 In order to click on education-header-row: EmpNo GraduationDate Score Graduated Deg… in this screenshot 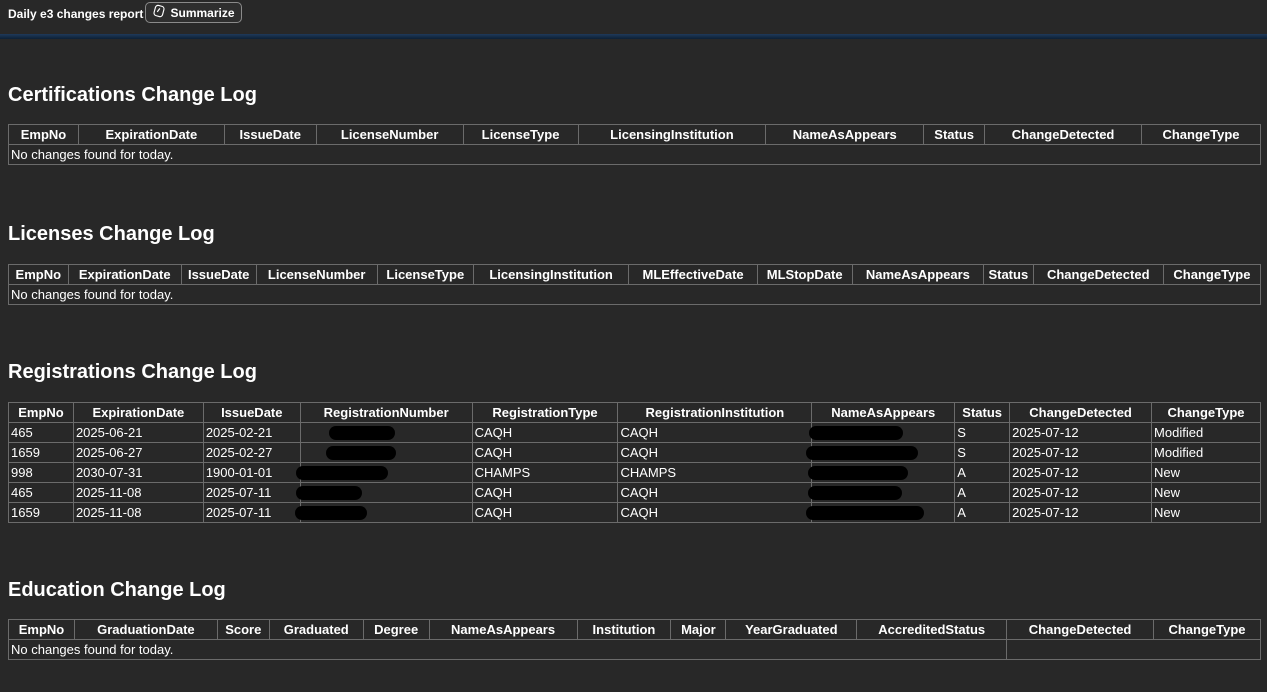, I will do `click(634, 629)`.